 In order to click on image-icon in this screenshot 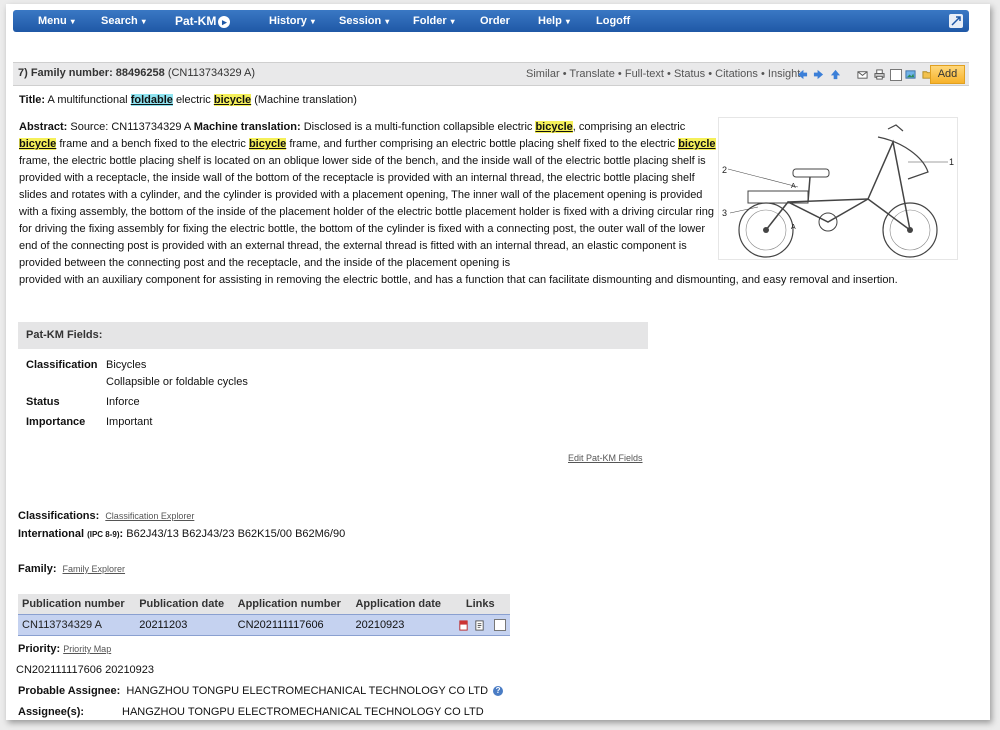, I will do `click(910, 74)`.